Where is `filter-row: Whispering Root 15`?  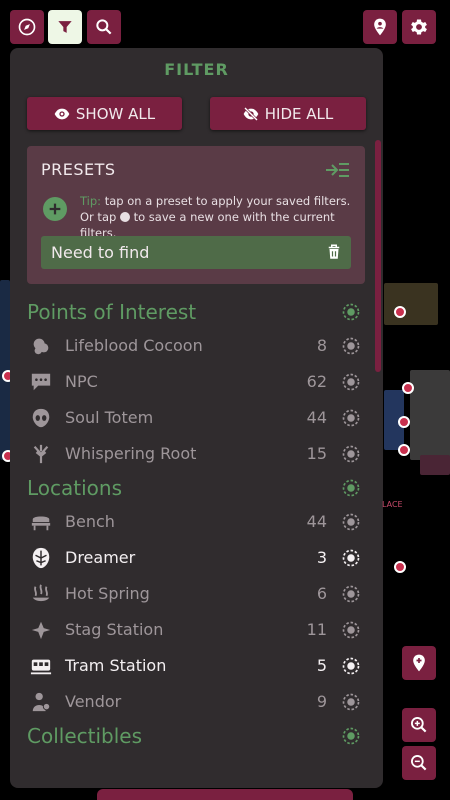 filter-row: Whispering Root 15 is located at coordinates (196, 454).